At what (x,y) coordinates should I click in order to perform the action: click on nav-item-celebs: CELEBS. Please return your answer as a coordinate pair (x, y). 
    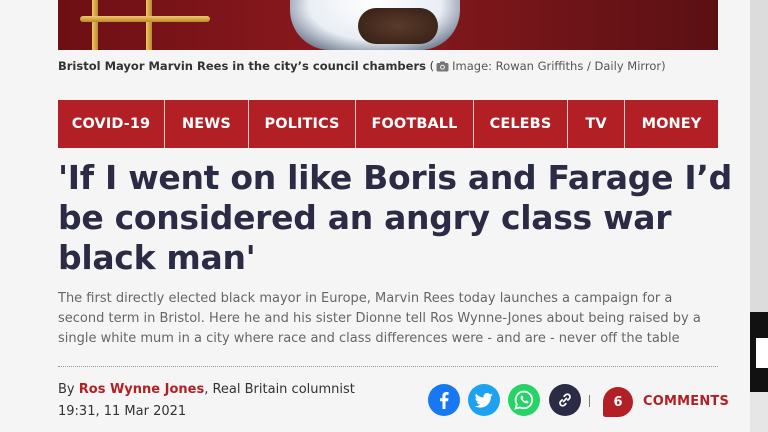
    Looking at the image, I should click on (521, 124).